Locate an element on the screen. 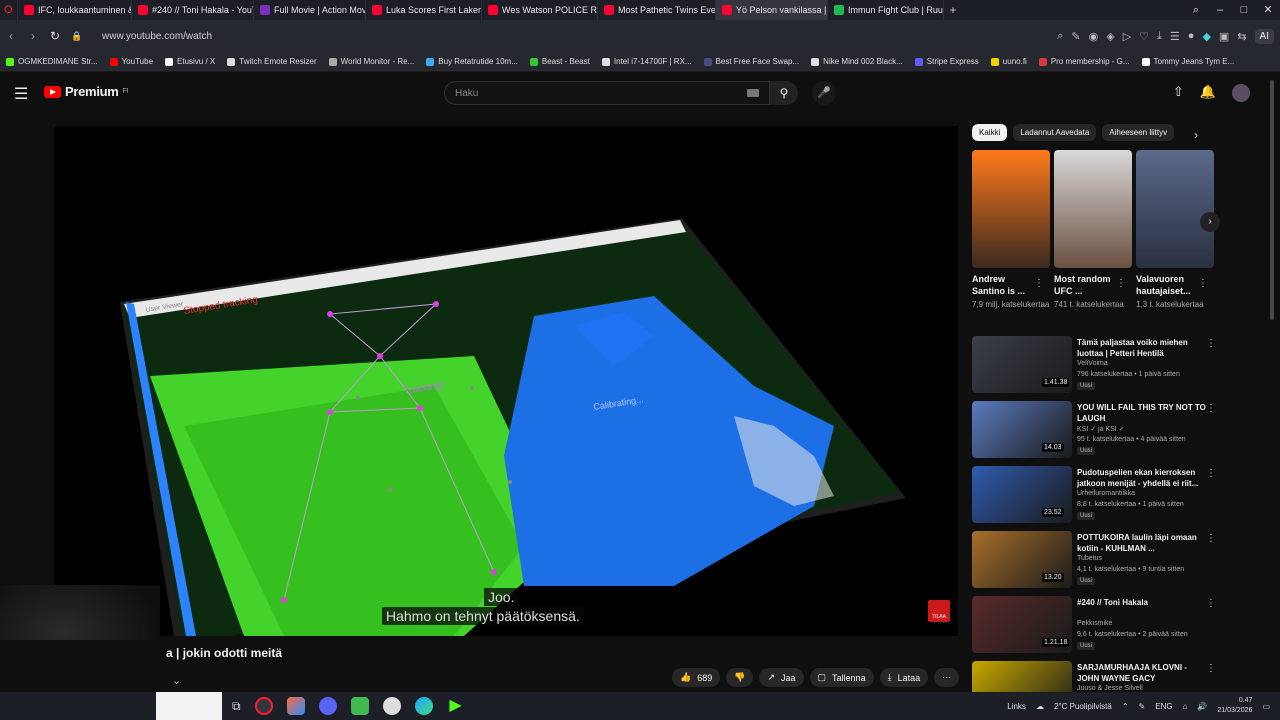  app-icon is located at coordinates (391, 706).